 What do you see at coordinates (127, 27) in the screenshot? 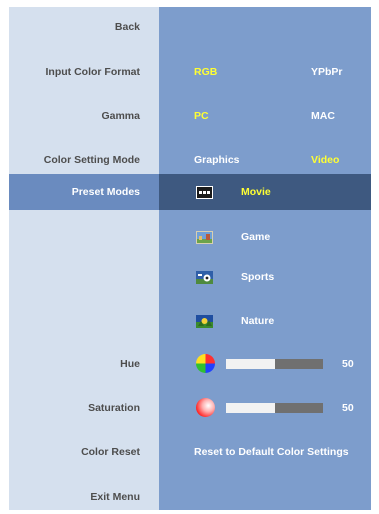
I see `back-label: Back` at bounding box center [127, 27].